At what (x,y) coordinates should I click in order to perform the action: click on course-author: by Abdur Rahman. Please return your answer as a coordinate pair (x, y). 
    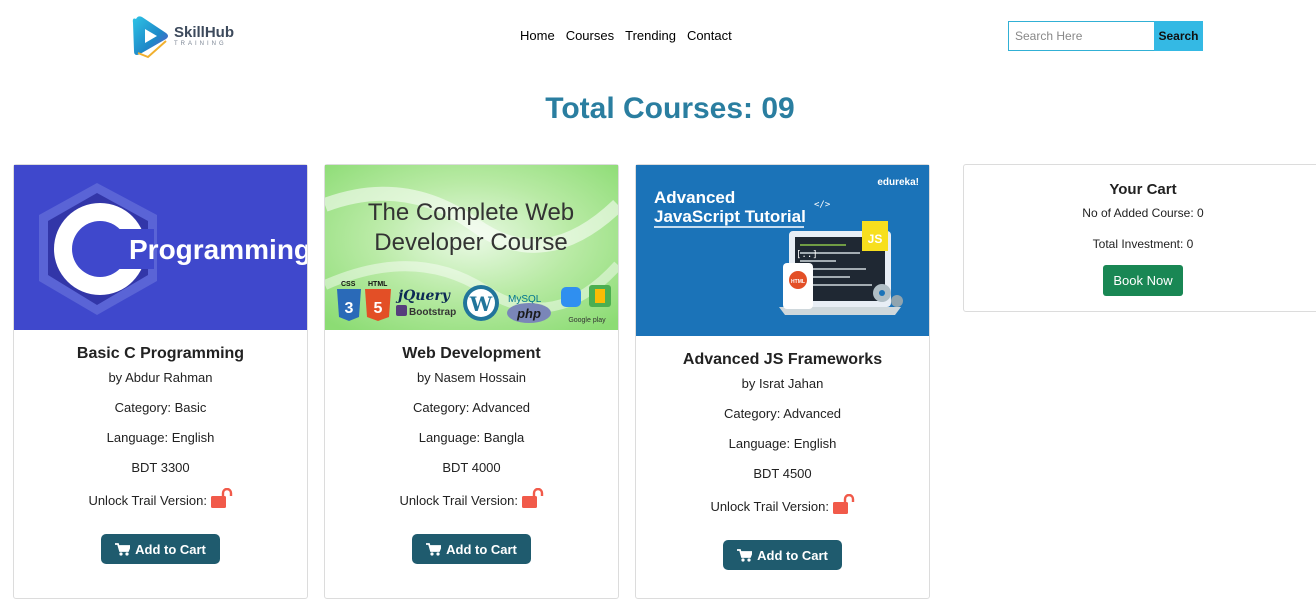
    Looking at the image, I should click on (160, 377).